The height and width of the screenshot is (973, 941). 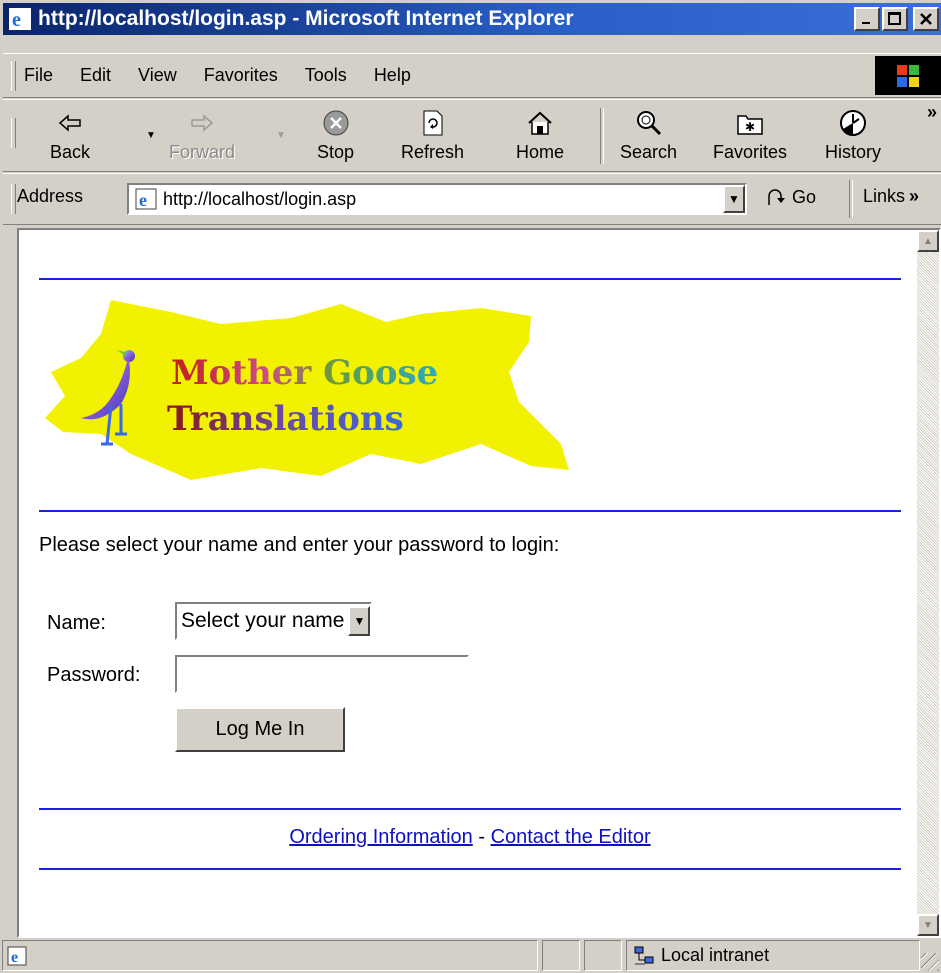 I want to click on history-button: History, so click(x=853, y=134).